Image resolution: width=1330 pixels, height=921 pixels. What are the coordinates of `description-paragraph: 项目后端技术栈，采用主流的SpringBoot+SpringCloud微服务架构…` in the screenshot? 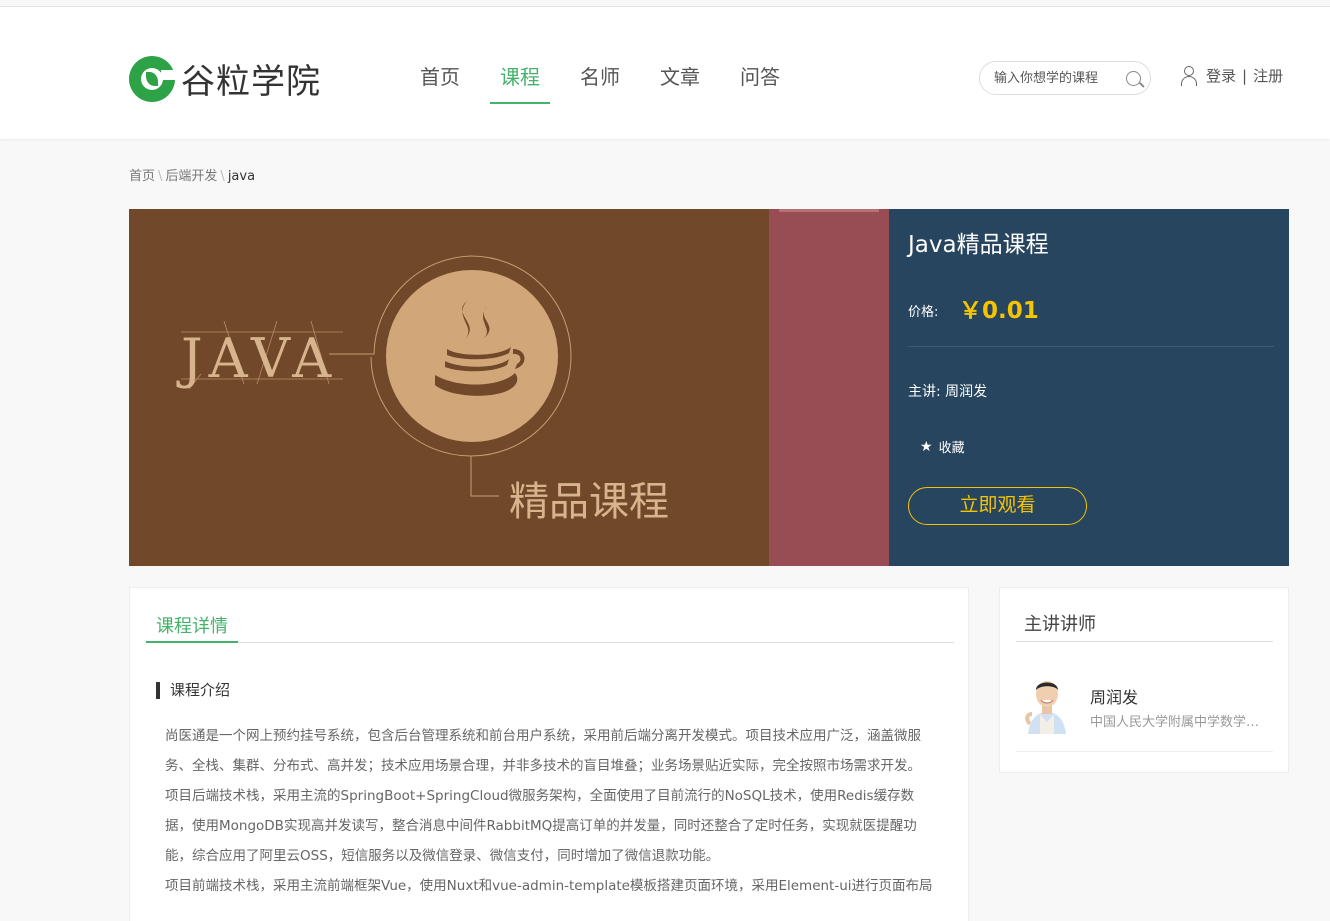 It's located at (541, 826).